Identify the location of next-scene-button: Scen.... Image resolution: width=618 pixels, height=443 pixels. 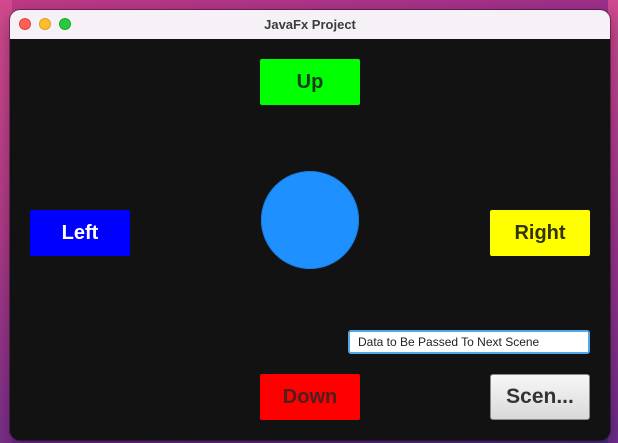
(540, 397).